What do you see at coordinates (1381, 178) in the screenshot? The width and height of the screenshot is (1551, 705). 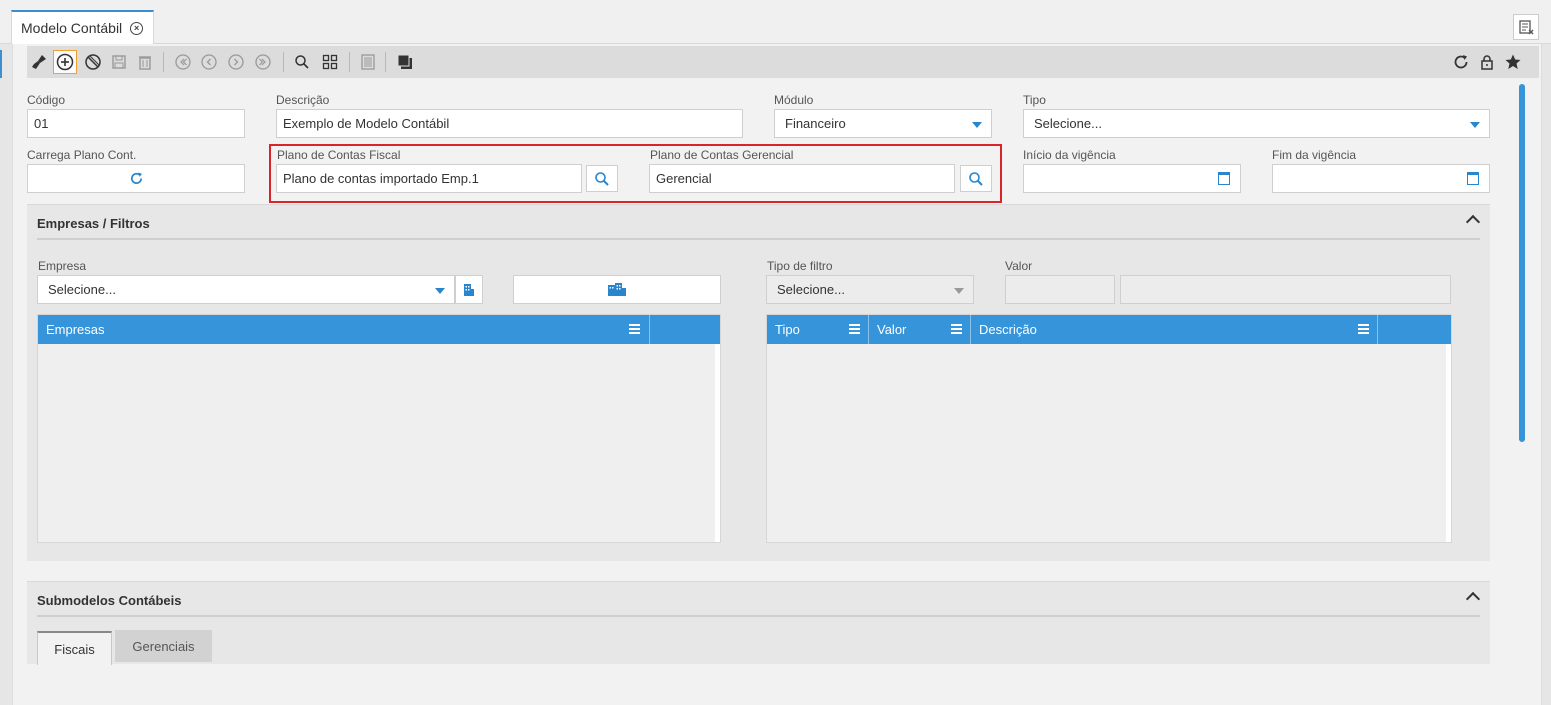 I see `fim-vigencia-field` at bounding box center [1381, 178].